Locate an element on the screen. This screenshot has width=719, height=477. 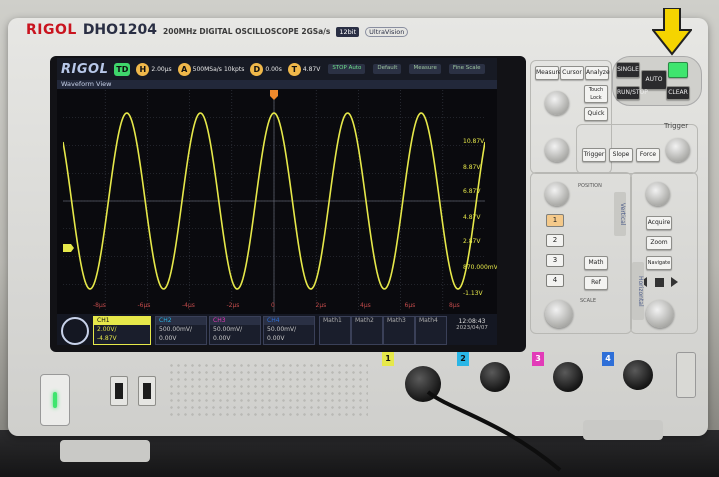
voltage-label: -1.13V is located at coordinates (473, 293).